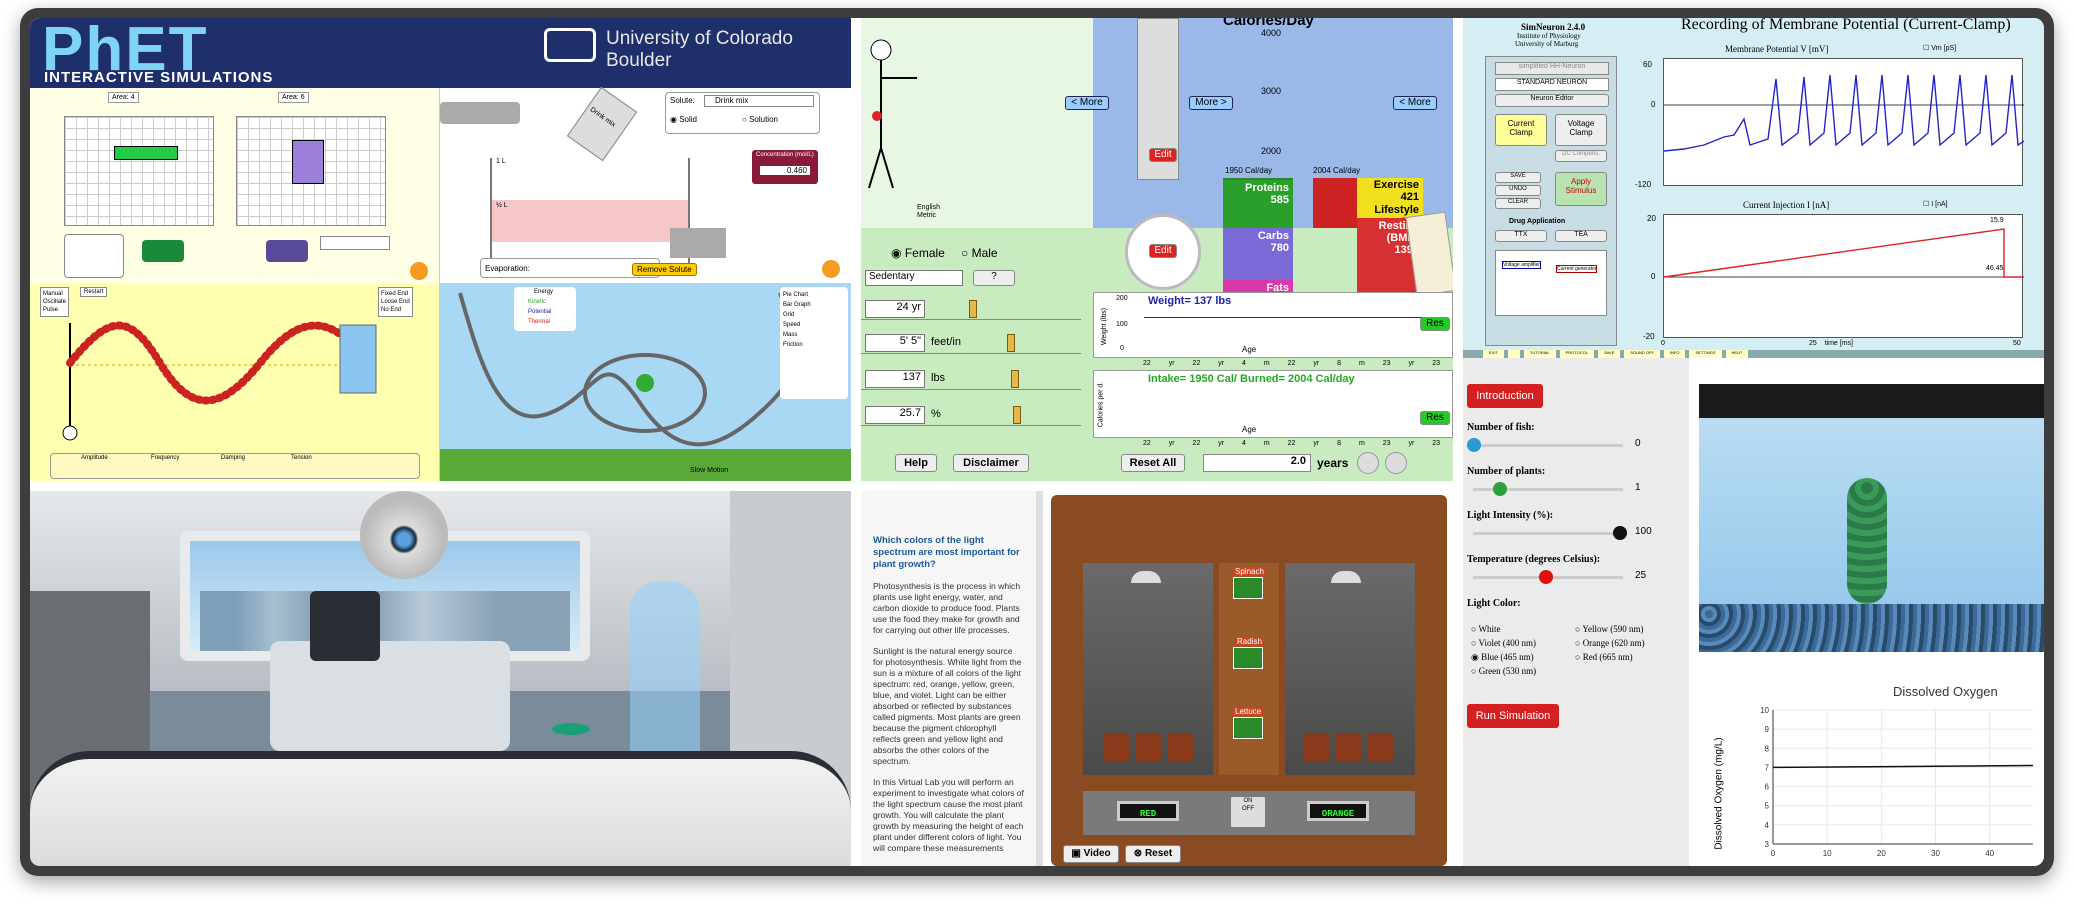 The height and width of the screenshot is (907, 2074). I want to click on bodyfat-row: 25.7 %, so click(971, 415).